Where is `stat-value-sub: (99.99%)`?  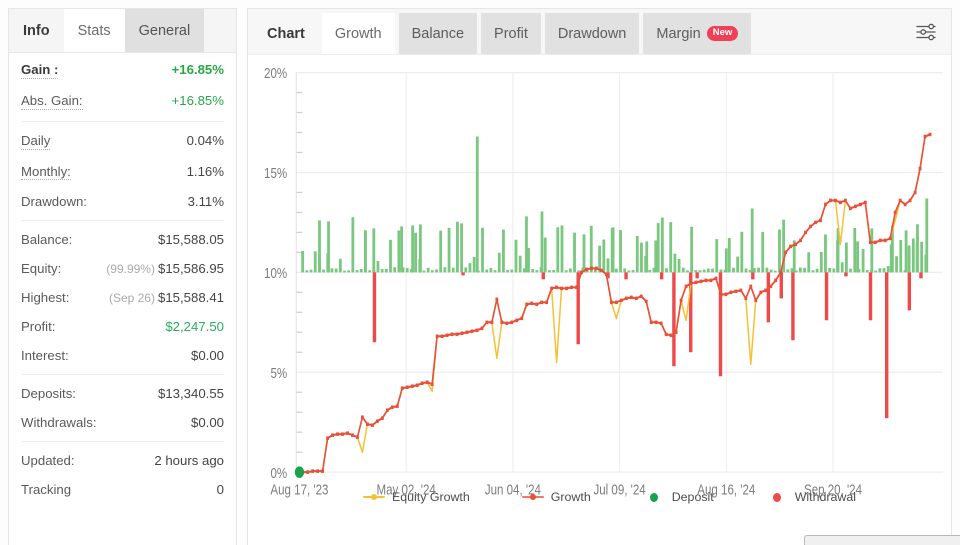 stat-value-sub: (99.99%) is located at coordinates (130, 269).